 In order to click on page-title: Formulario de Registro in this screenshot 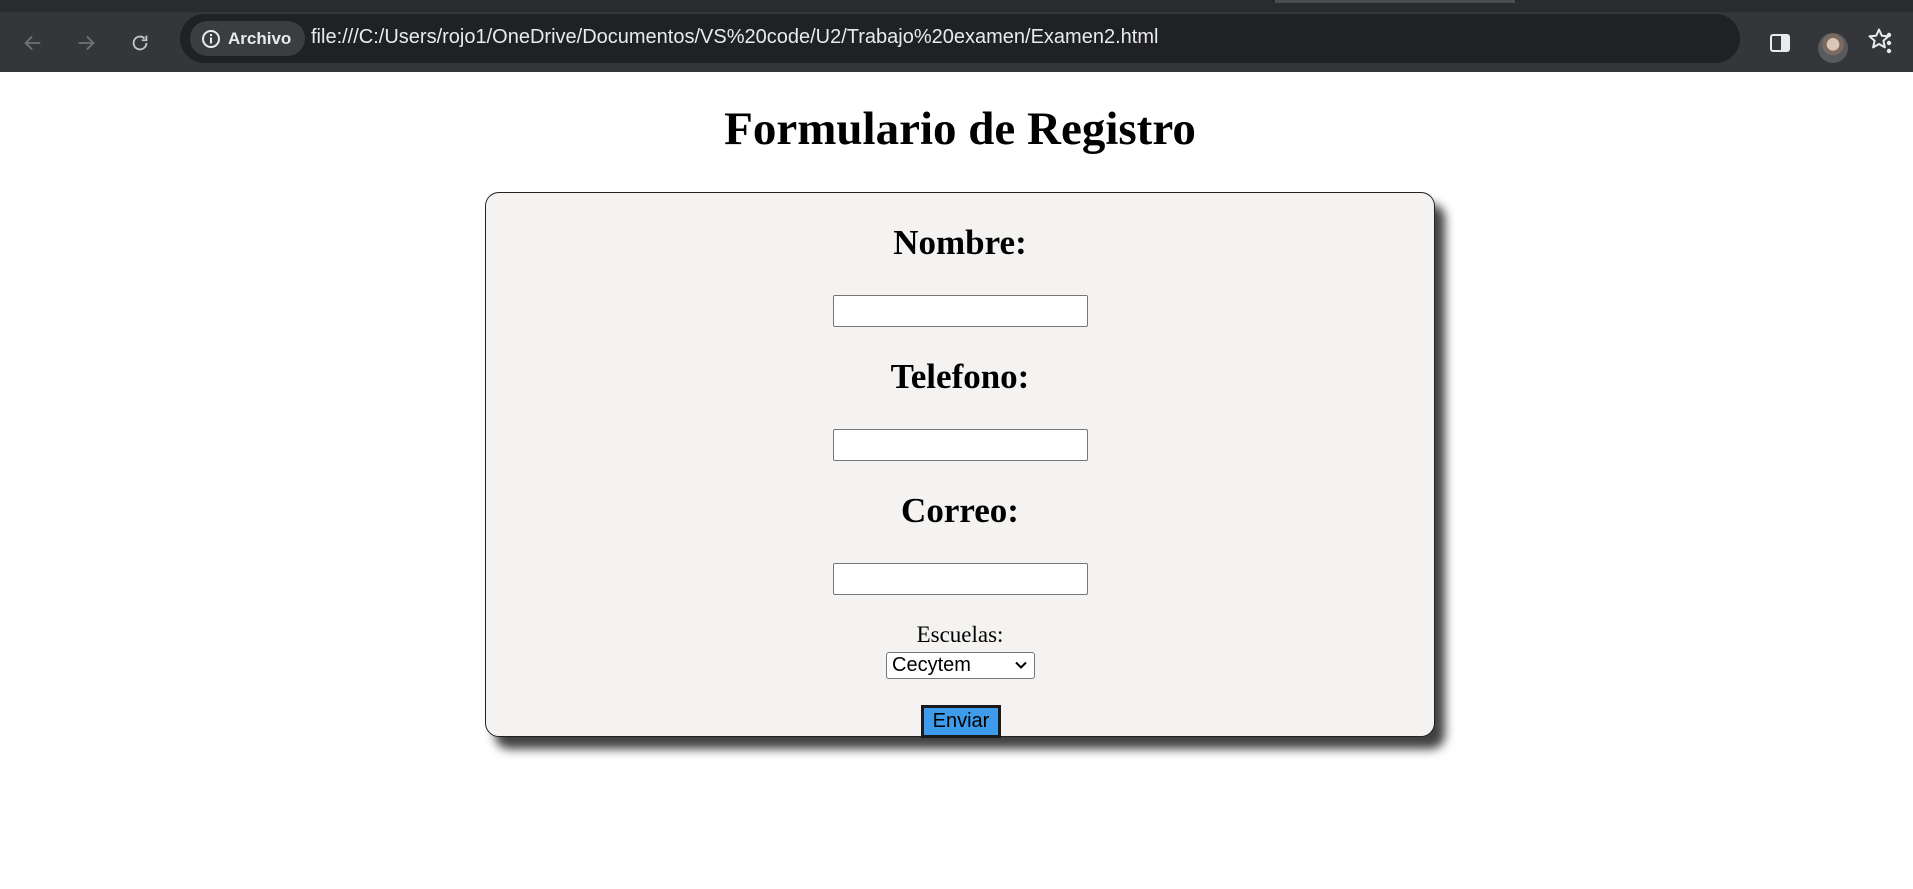, I will do `click(960, 129)`.